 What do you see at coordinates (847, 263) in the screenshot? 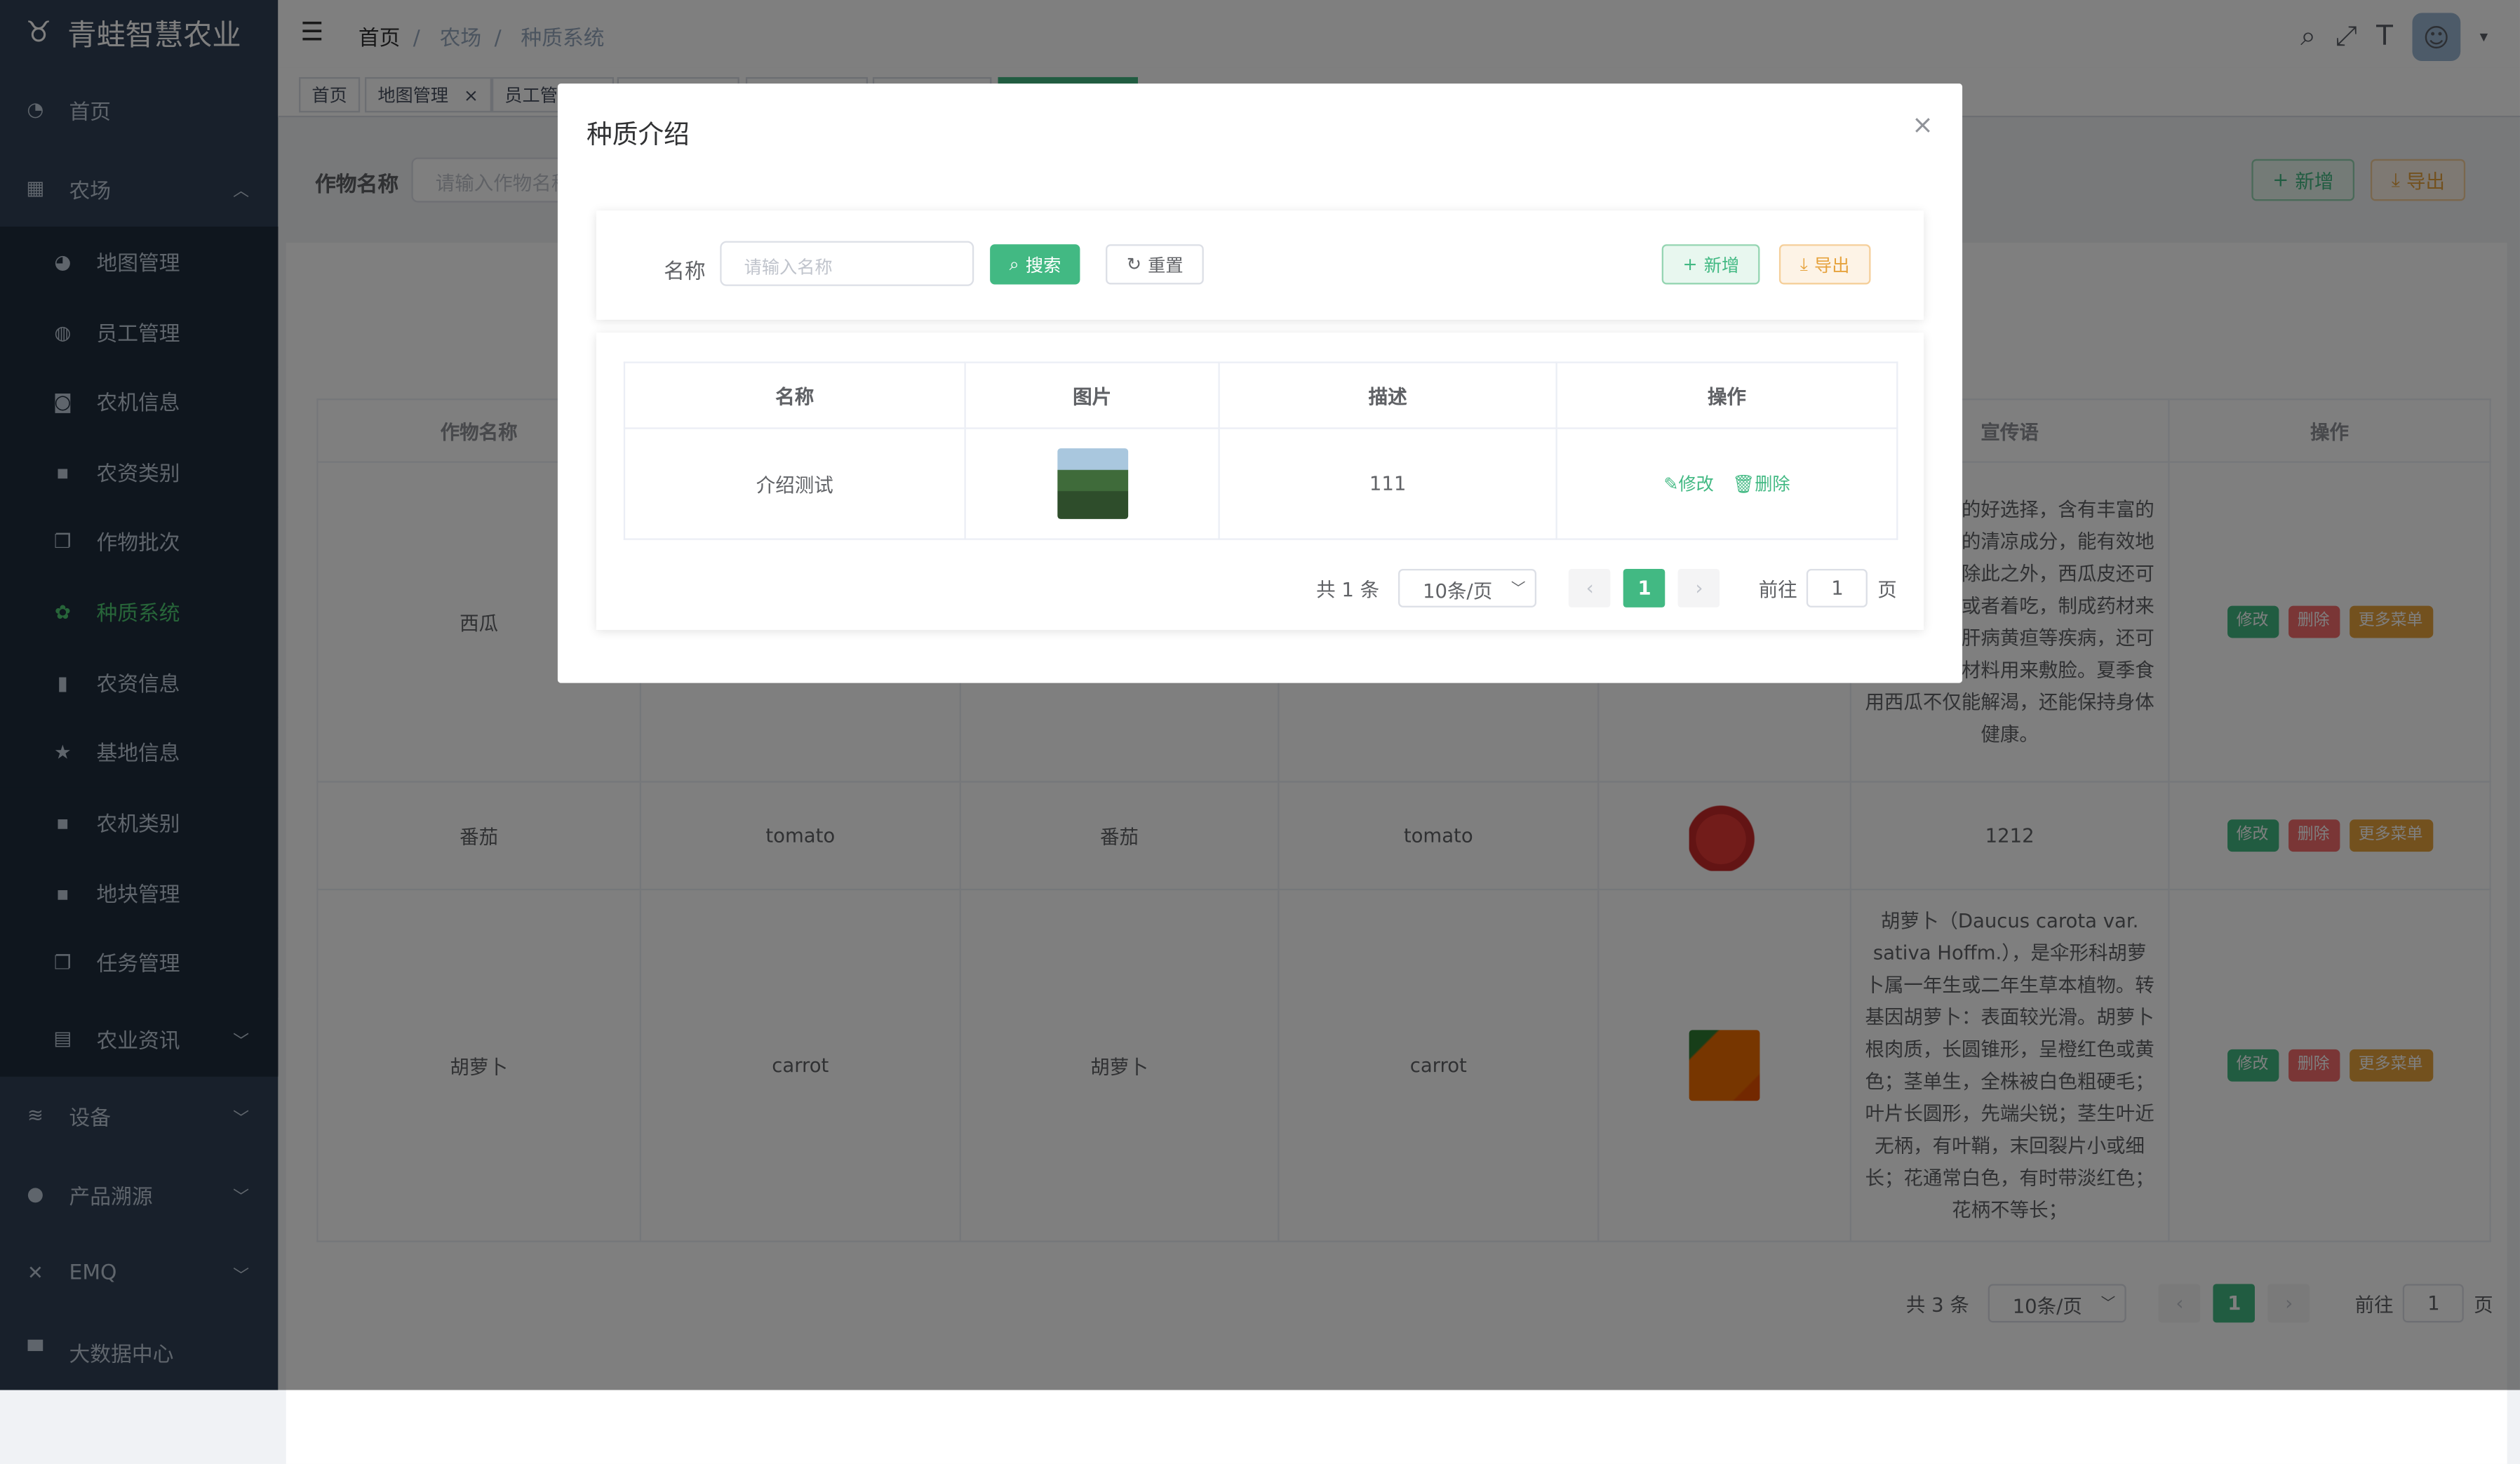
I see `name-search-input: 请输入名称` at bounding box center [847, 263].